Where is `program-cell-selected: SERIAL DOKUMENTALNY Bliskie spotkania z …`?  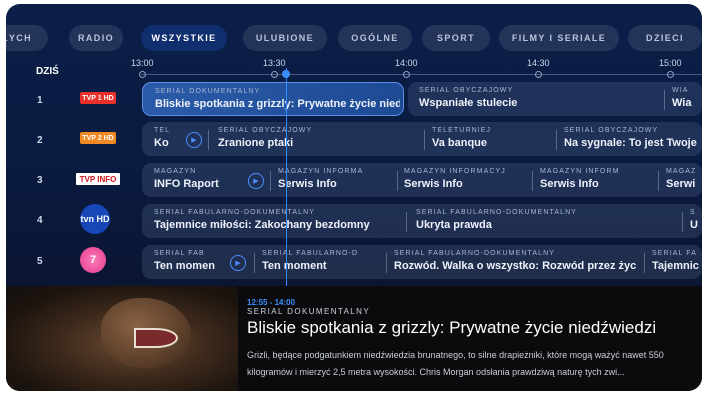
program-cell-selected: SERIAL DOKUMENTALNY Bliskie spotkania z … is located at coordinates (273, 99).